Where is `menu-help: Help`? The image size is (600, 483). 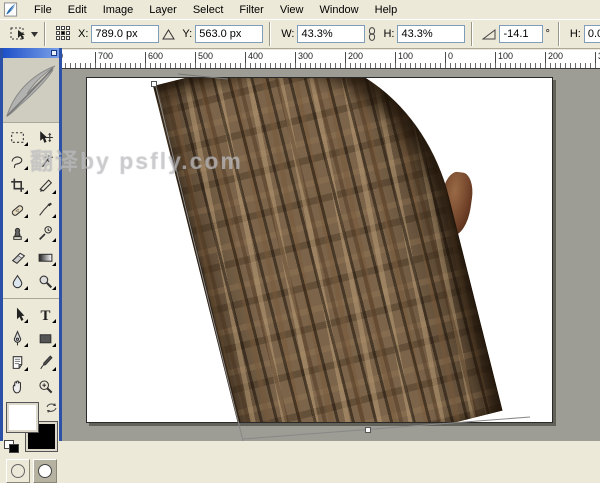 menu-help: Help is located at coordinates (386, 10).